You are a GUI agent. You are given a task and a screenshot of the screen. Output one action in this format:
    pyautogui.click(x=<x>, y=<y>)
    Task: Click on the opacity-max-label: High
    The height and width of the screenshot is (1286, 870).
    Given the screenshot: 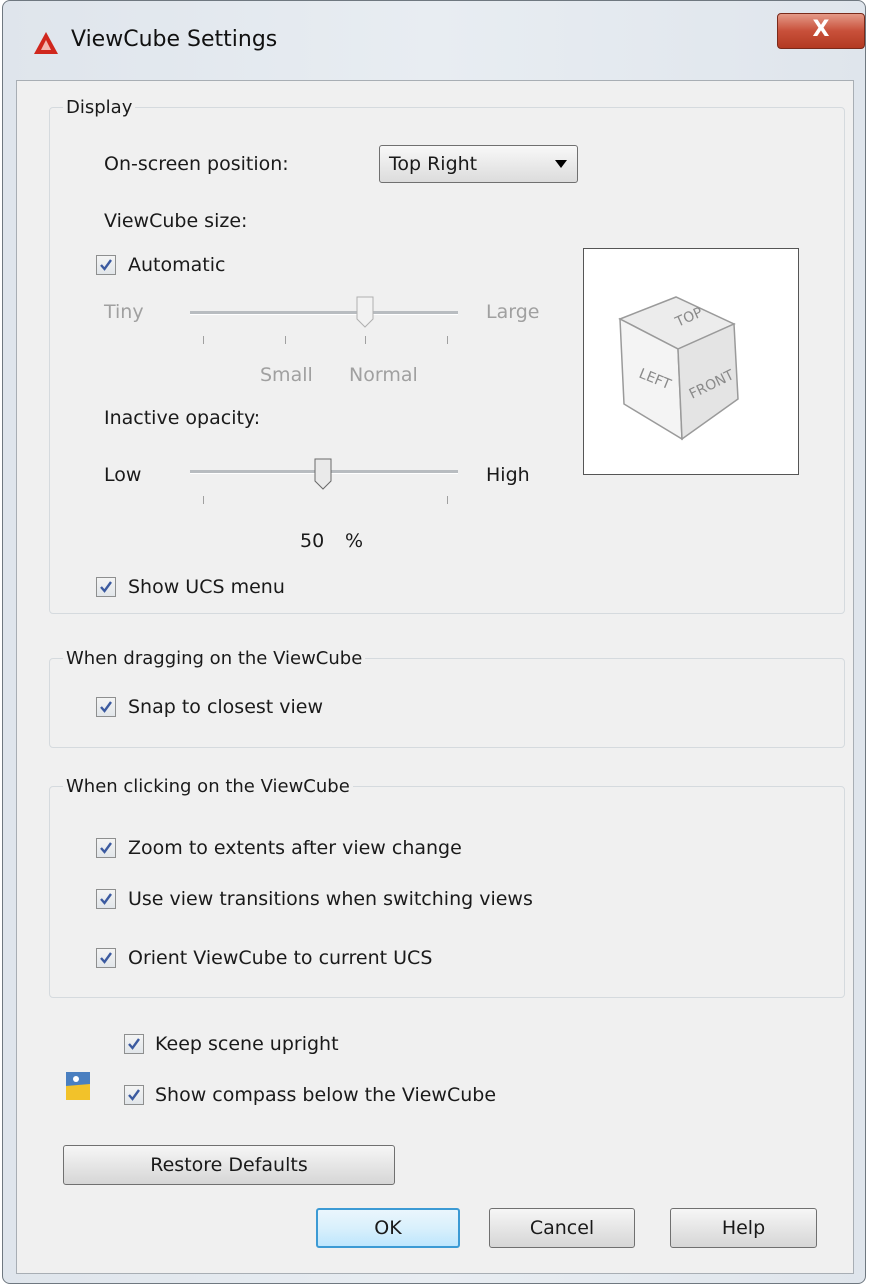 What is the action you would take?
    pyautogui.click(x=508, y=475)
    